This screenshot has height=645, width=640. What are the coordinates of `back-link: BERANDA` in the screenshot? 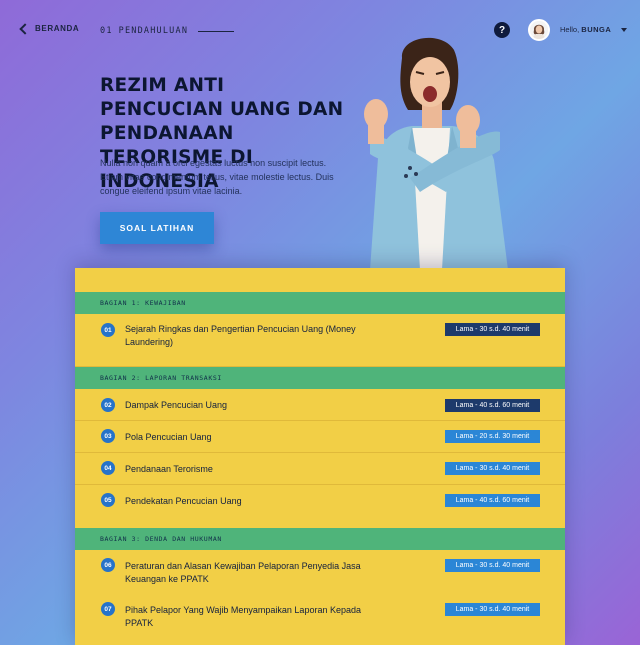 It's located at (49, 28).